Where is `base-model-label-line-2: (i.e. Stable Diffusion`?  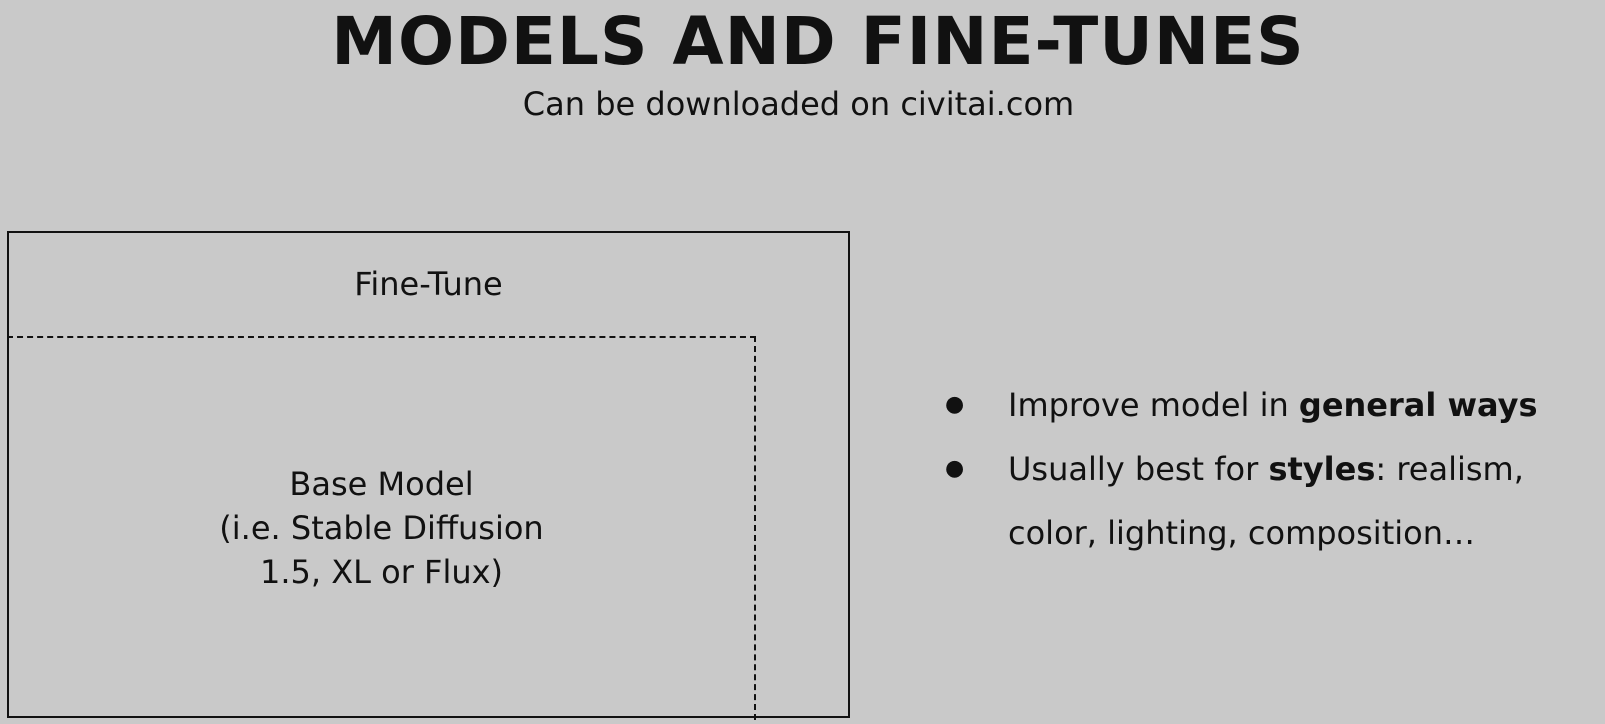
base-model-label-line-2: (i.e. Stable Diffusion is located at coordinates (381, 528).